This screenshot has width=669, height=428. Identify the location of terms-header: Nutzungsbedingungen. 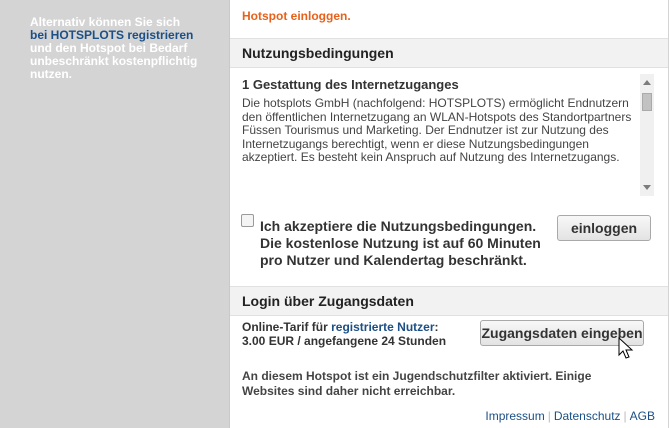
(449, 53).